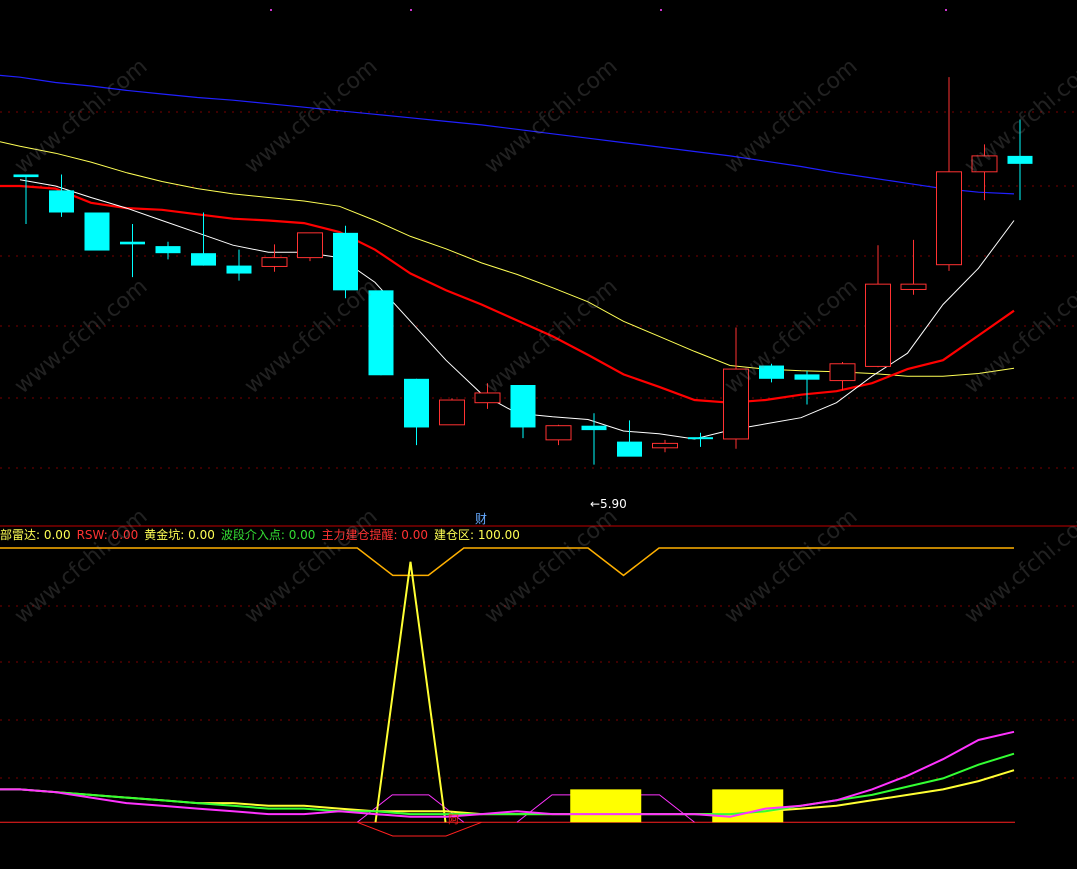  What do you see at coordinates (477, 535) in the screenshot?
I see `legend-item: 建仓区: 100.00` at bounding box center [477, 535].